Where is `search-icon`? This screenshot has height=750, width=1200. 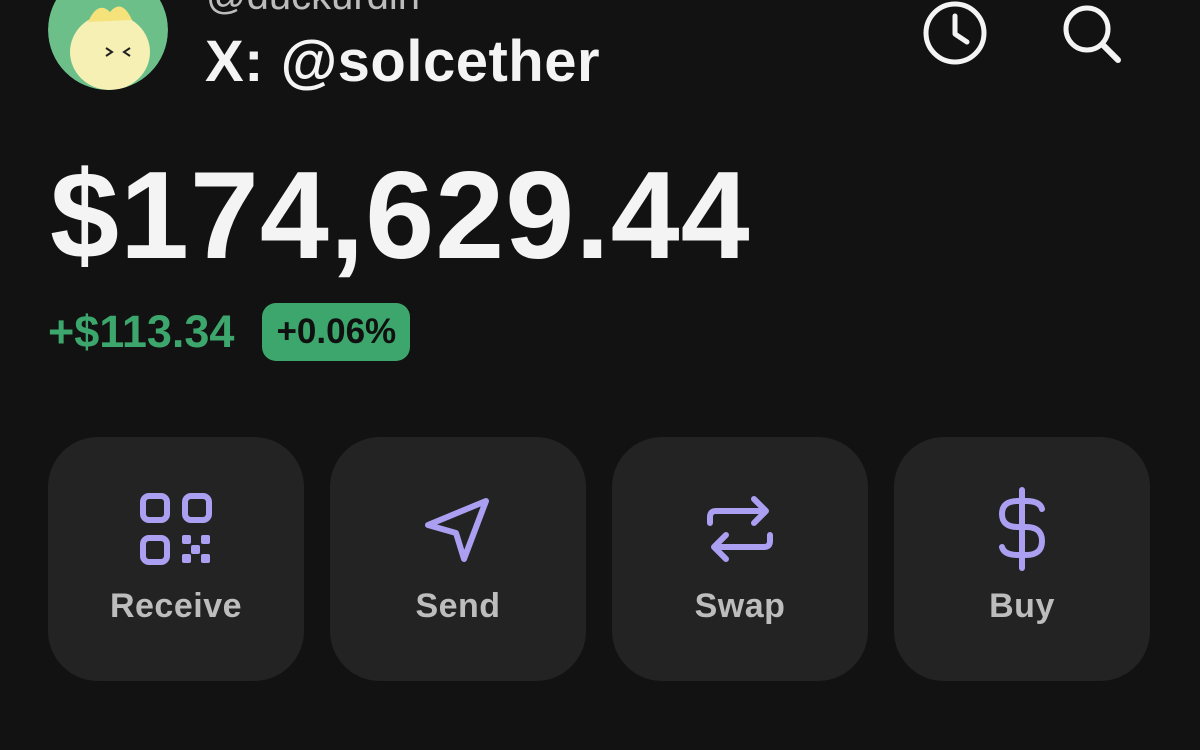
search-icon is located at coordinates (1092, 34).